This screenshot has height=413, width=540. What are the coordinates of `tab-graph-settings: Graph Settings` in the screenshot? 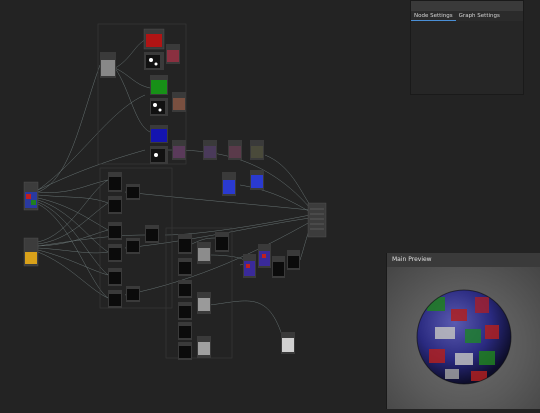 It's located at (479, 16).